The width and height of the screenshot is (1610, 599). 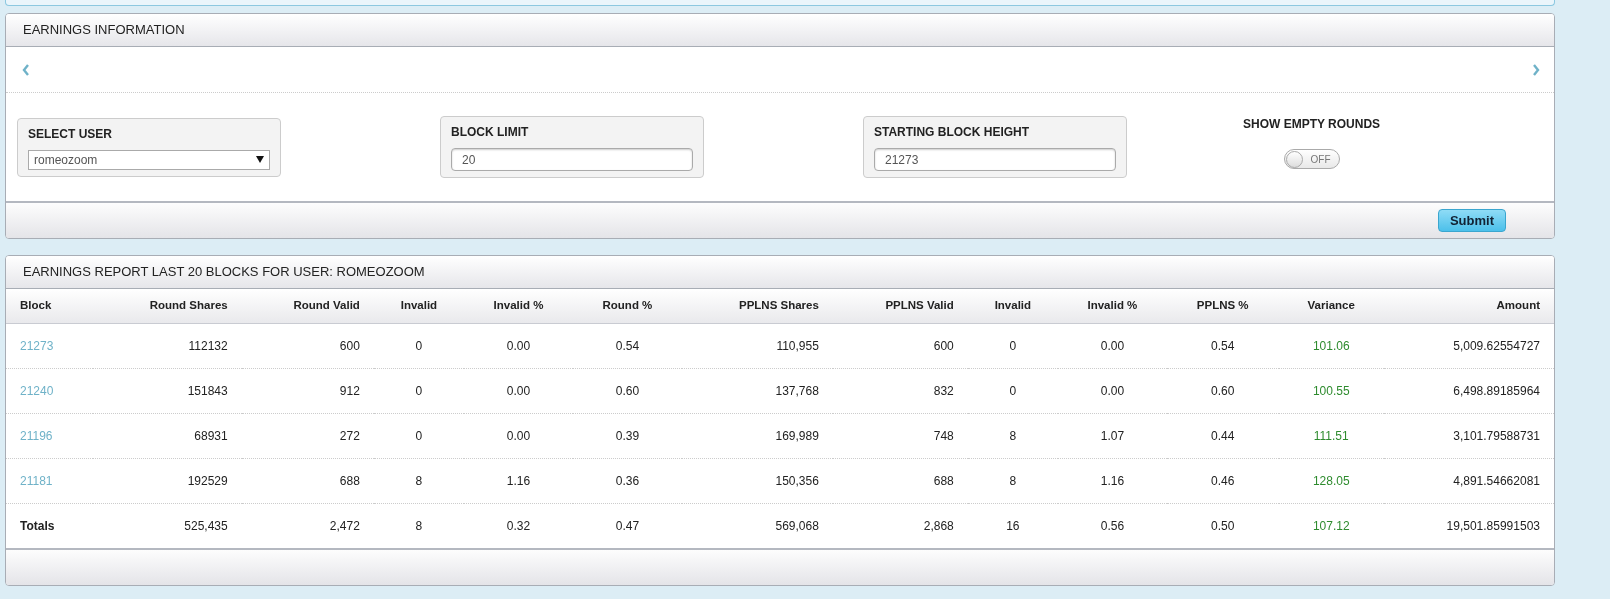 I want to click on table-cell: 0.32, so click(x=518, y=525).